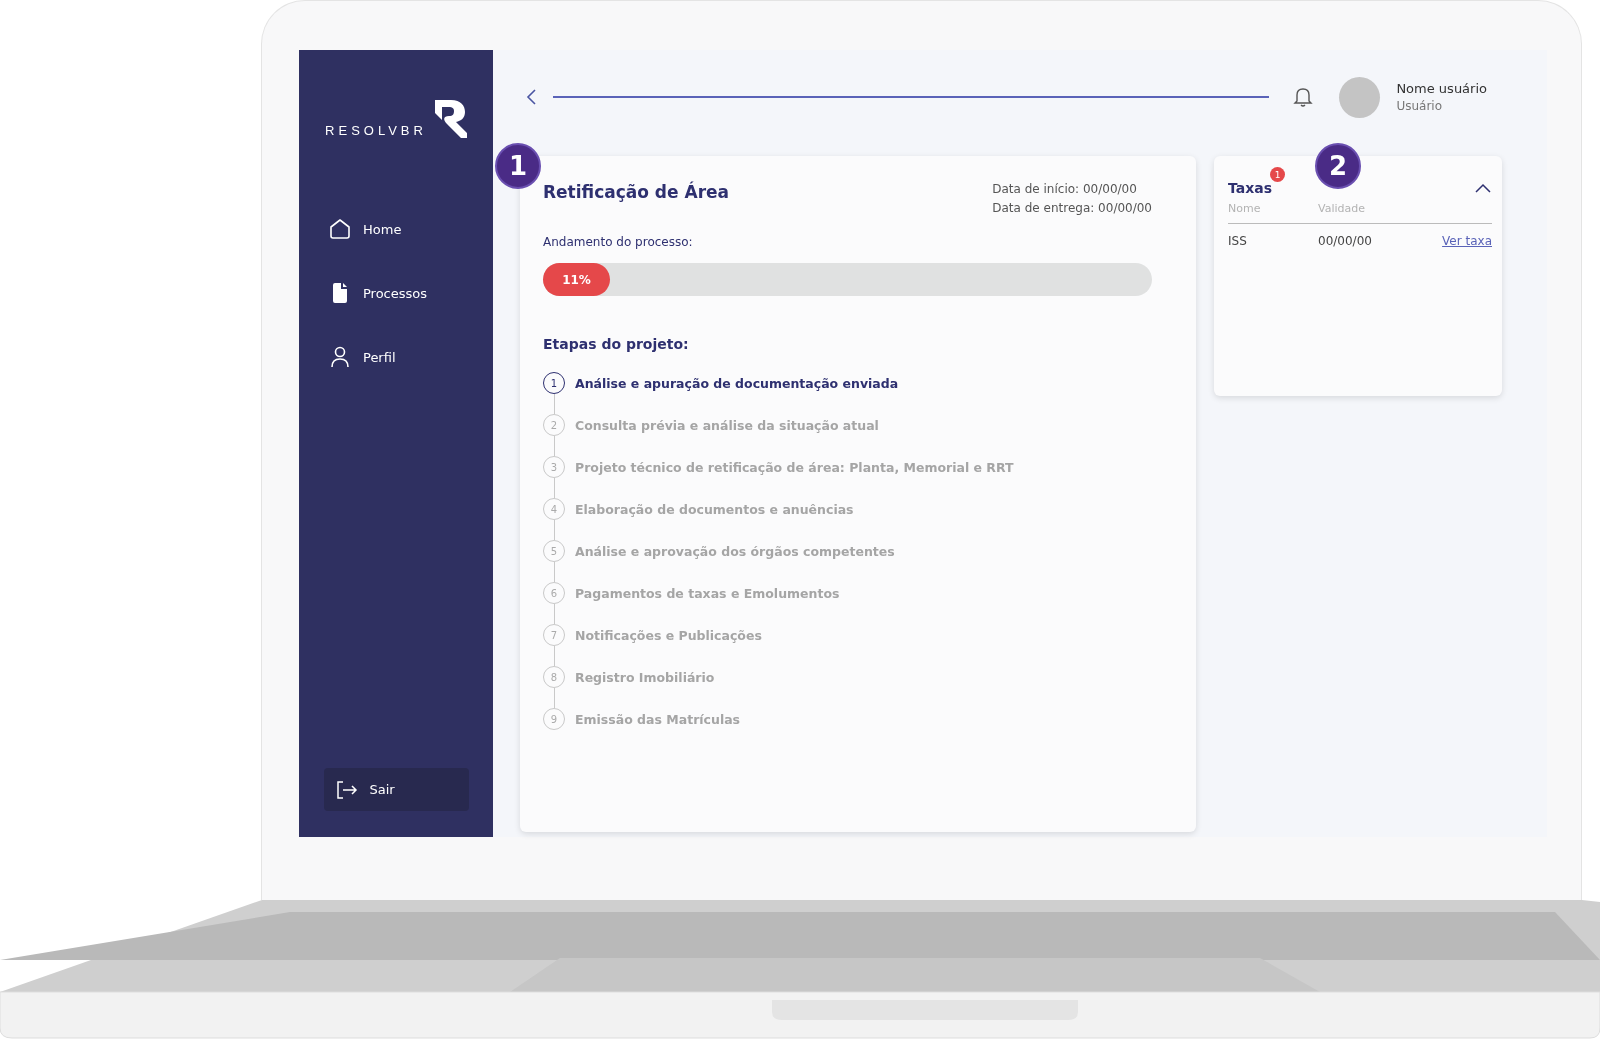 Image resolution: width=1600 pixels, height=1042 pixels. What do you see at coordinates (794, 467) in the screenshot?
I see `step-label: Projeto técnico de retificação de área: Planta, Memorial e RRT` at bounding box center [794, 467].